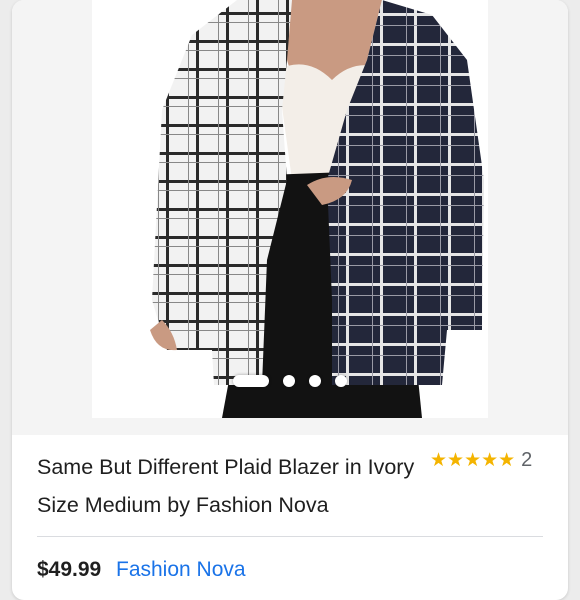  I want to click on divider, so click(290, 536).